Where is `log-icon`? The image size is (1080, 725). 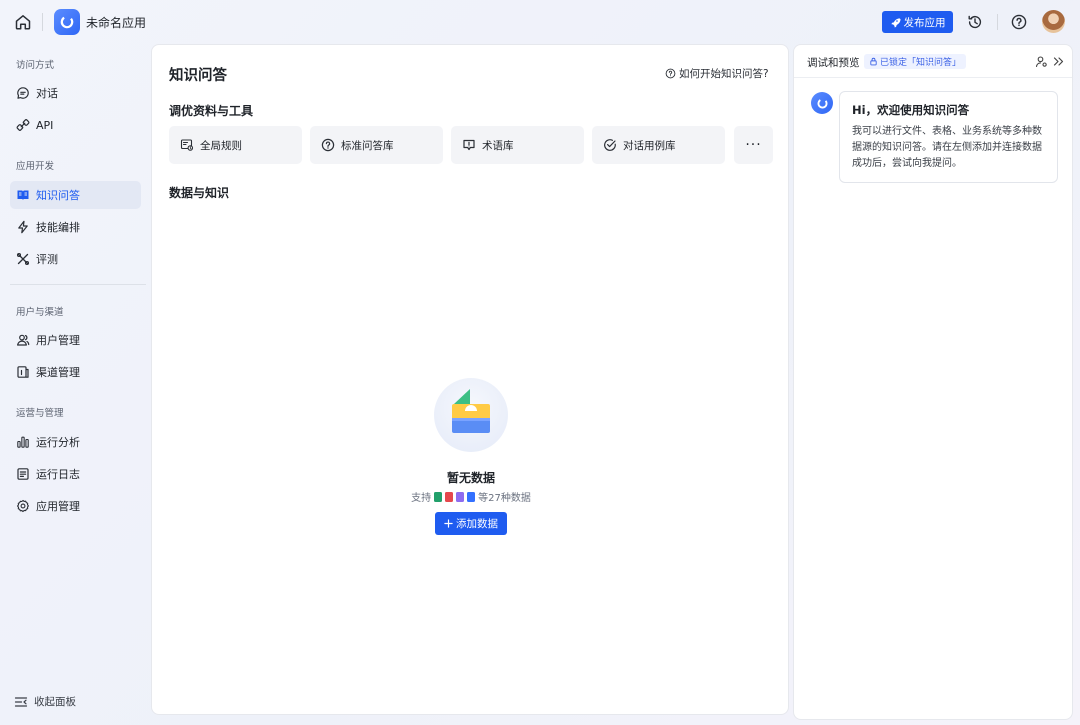 log-icon is located at coordinates (23, 474).